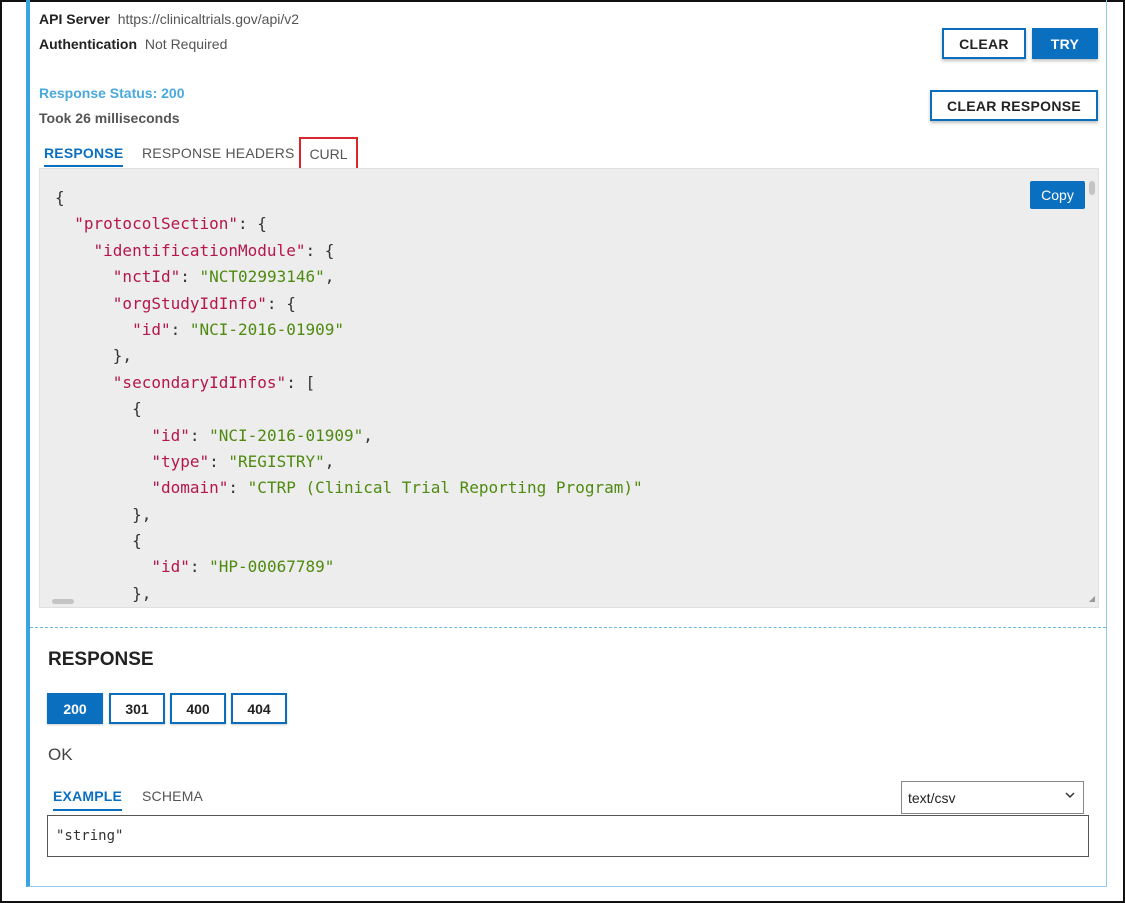 The height and width of the screenshot is (903, 1125). Describe the element at coordinates (88, 799) in the screenshot. I see `tab-example: EXAMPLE` at that location.